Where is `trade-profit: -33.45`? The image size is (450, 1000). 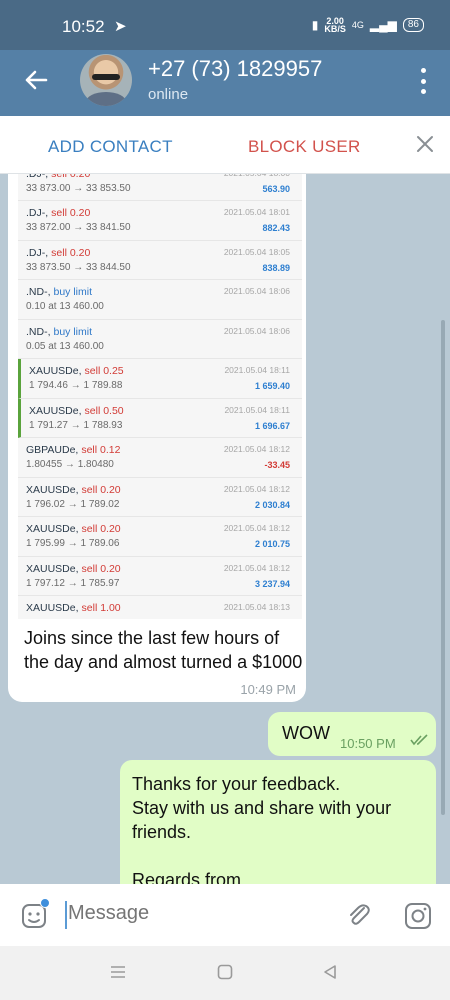 trade-profit: -33.45 is located at coordinates (277, 465).